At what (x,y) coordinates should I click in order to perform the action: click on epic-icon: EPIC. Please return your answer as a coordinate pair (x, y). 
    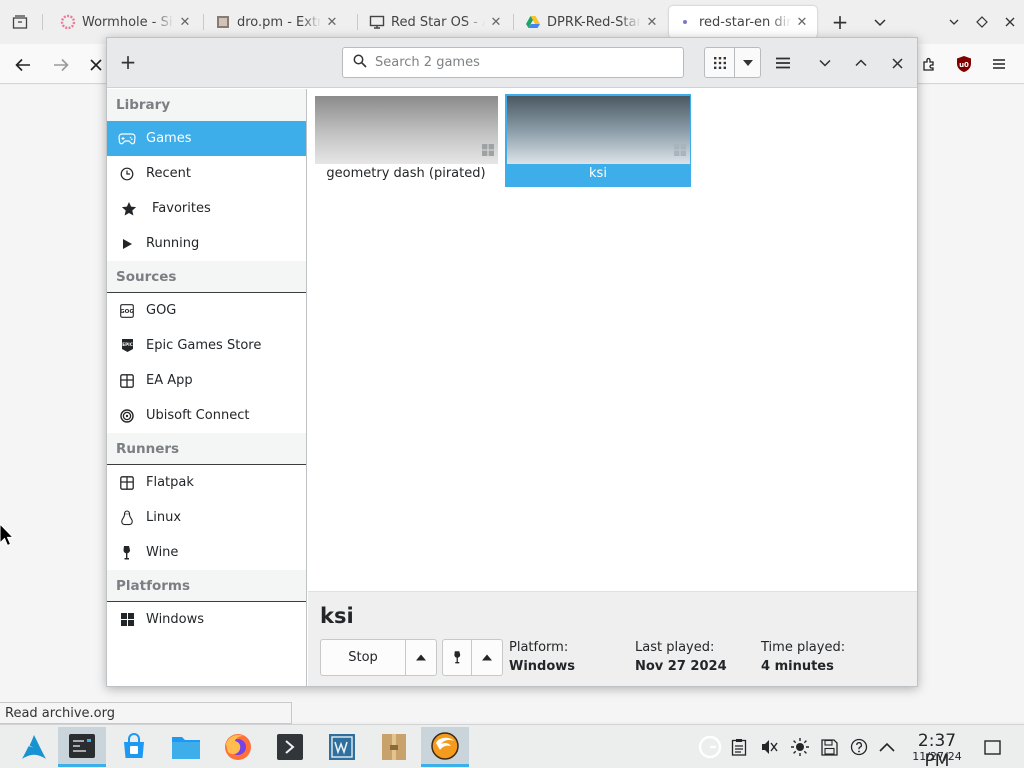
    Looking at the image, I should click on (127, 346).